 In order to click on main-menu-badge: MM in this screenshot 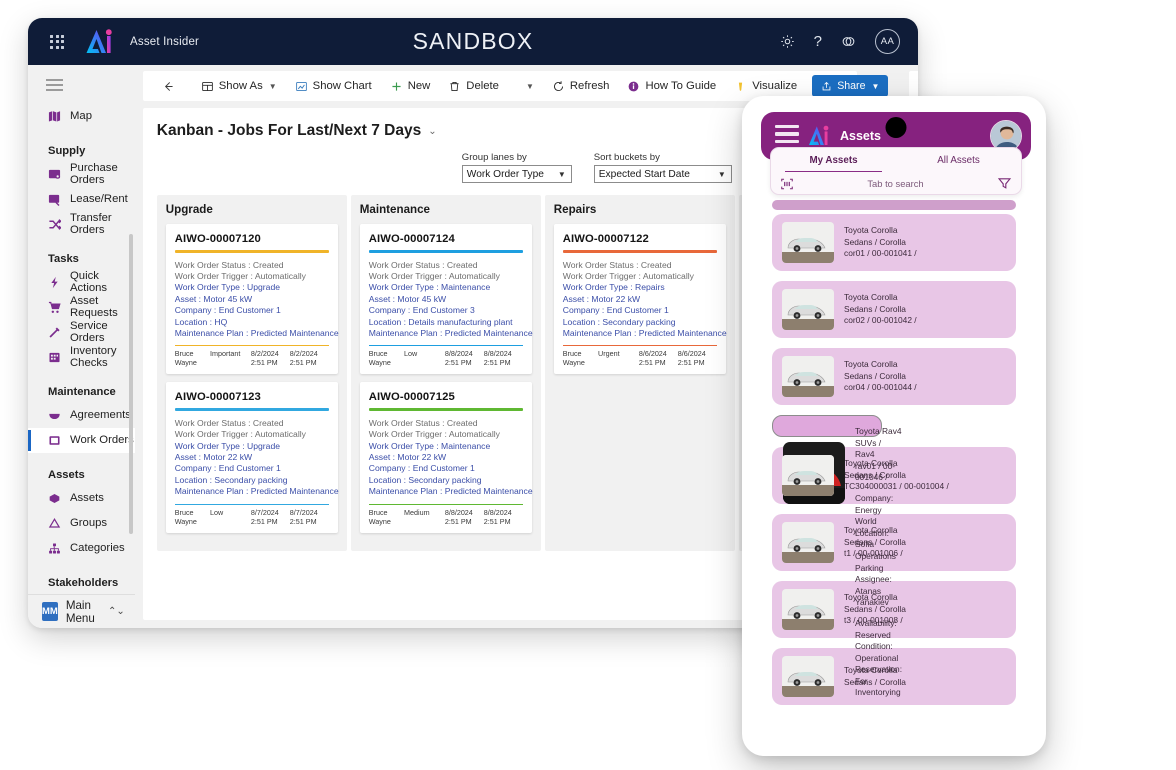, I will do `click(50, 611)`.